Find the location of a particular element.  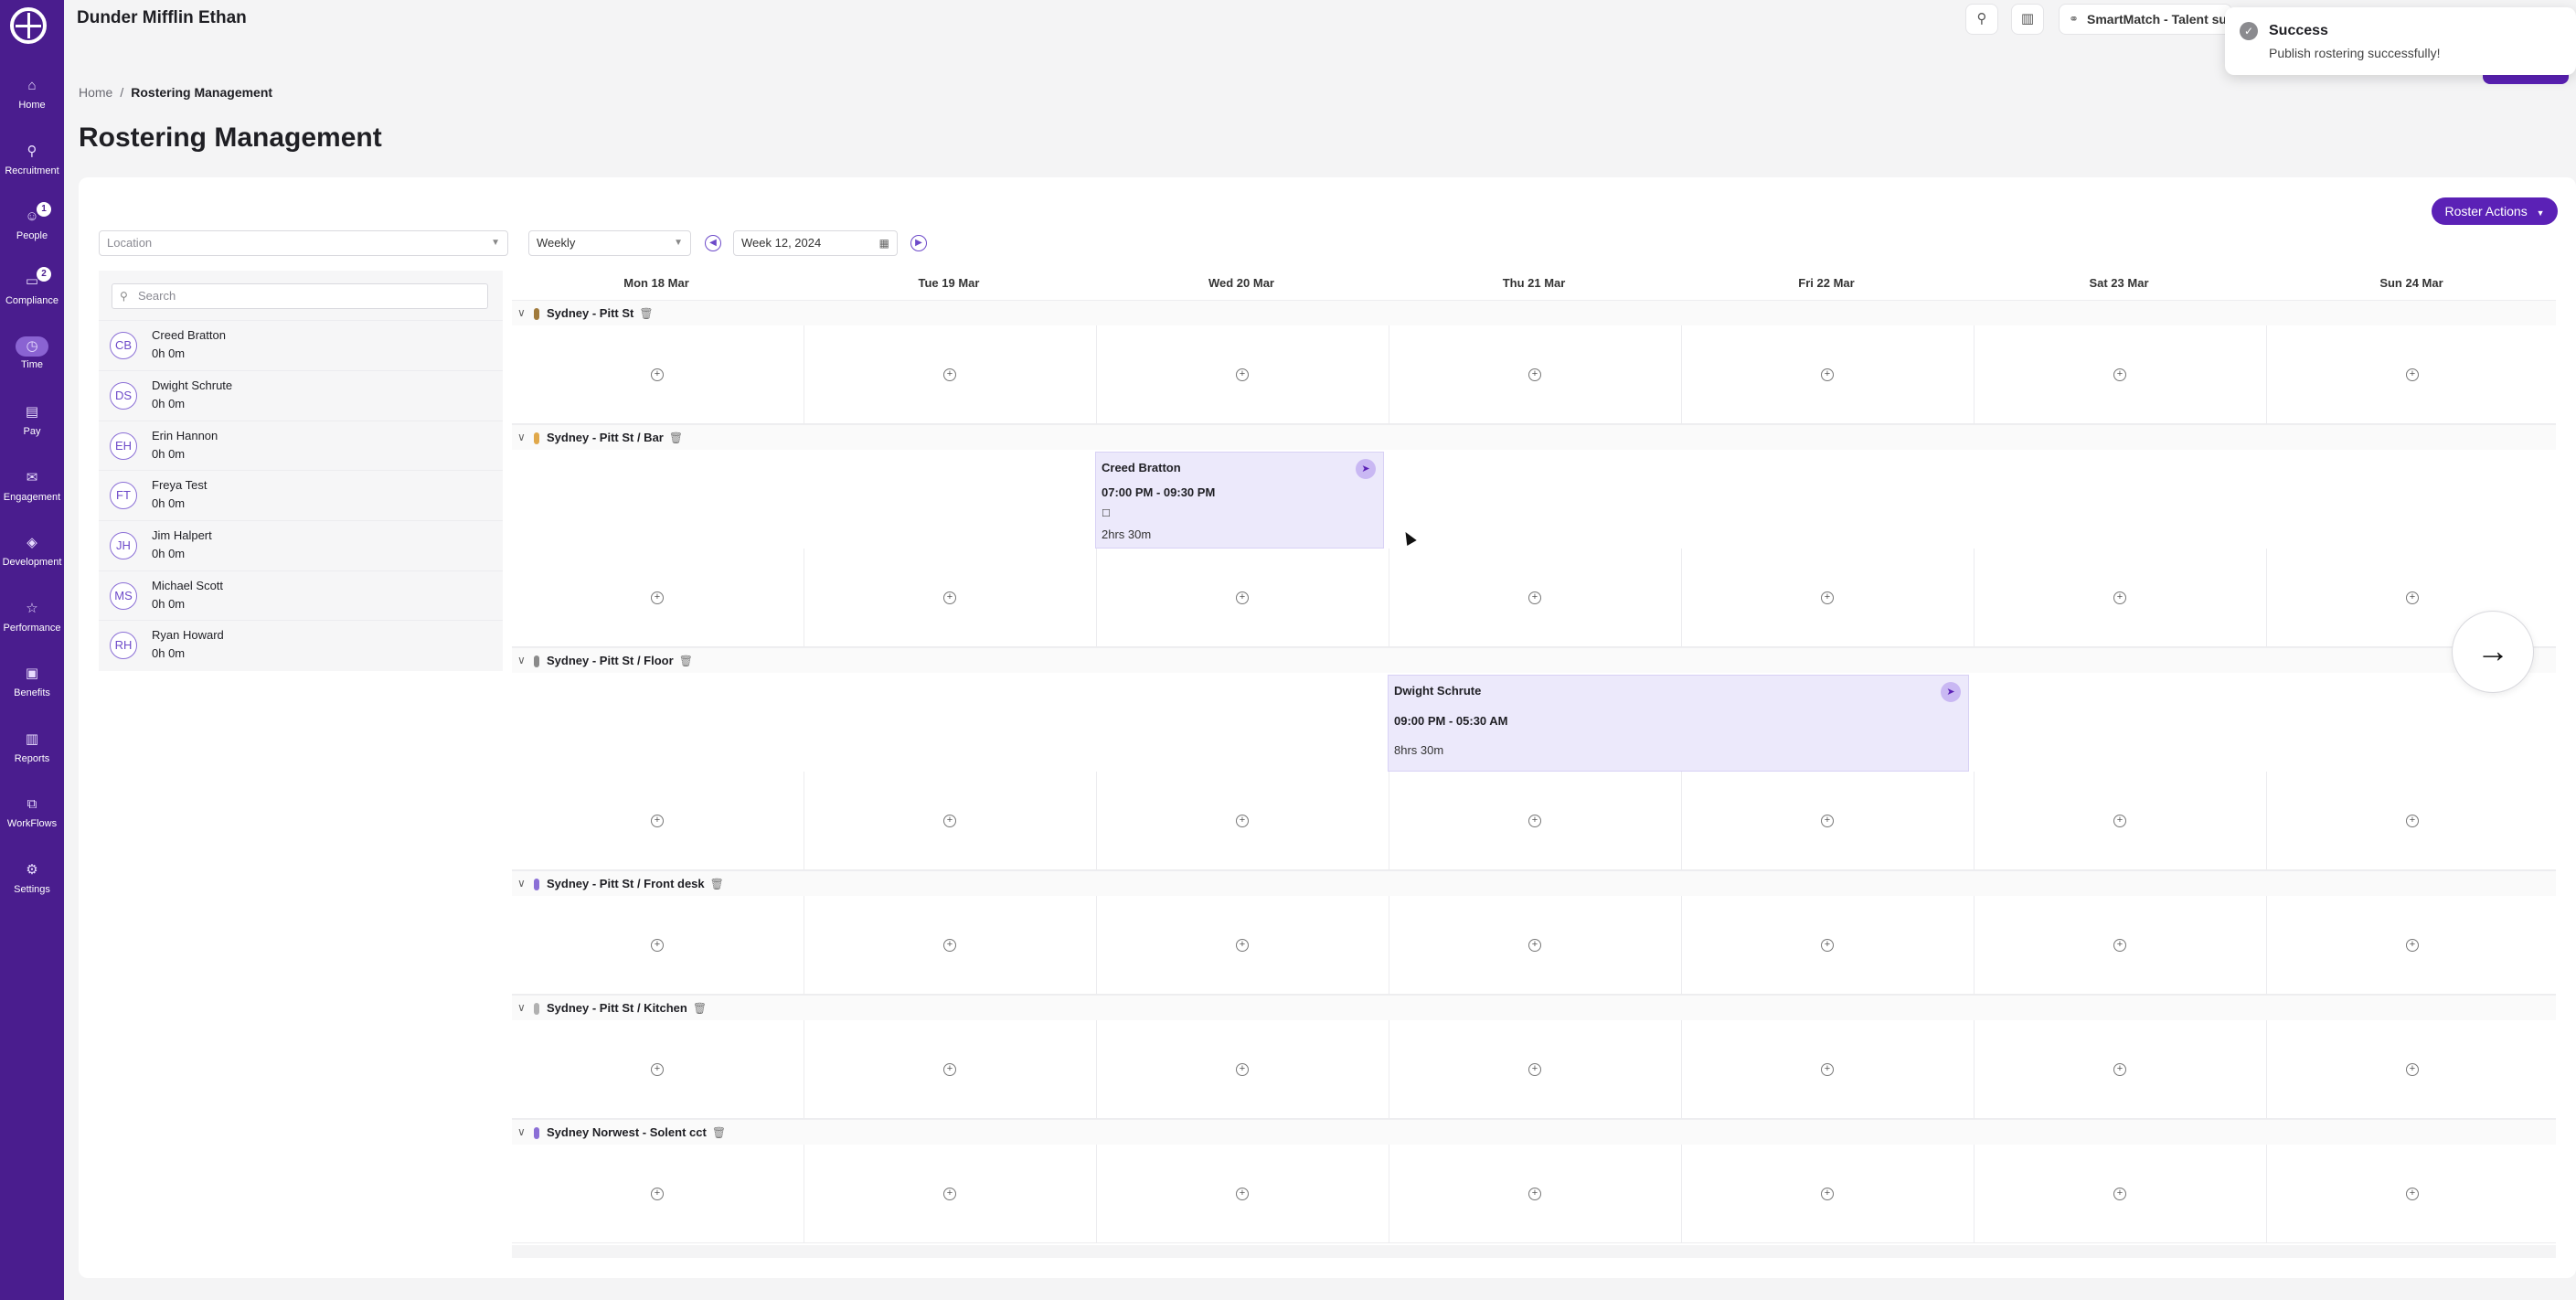

staff-row: RH Ryan Howard 0h 0m is located at coordinates (301, 644).